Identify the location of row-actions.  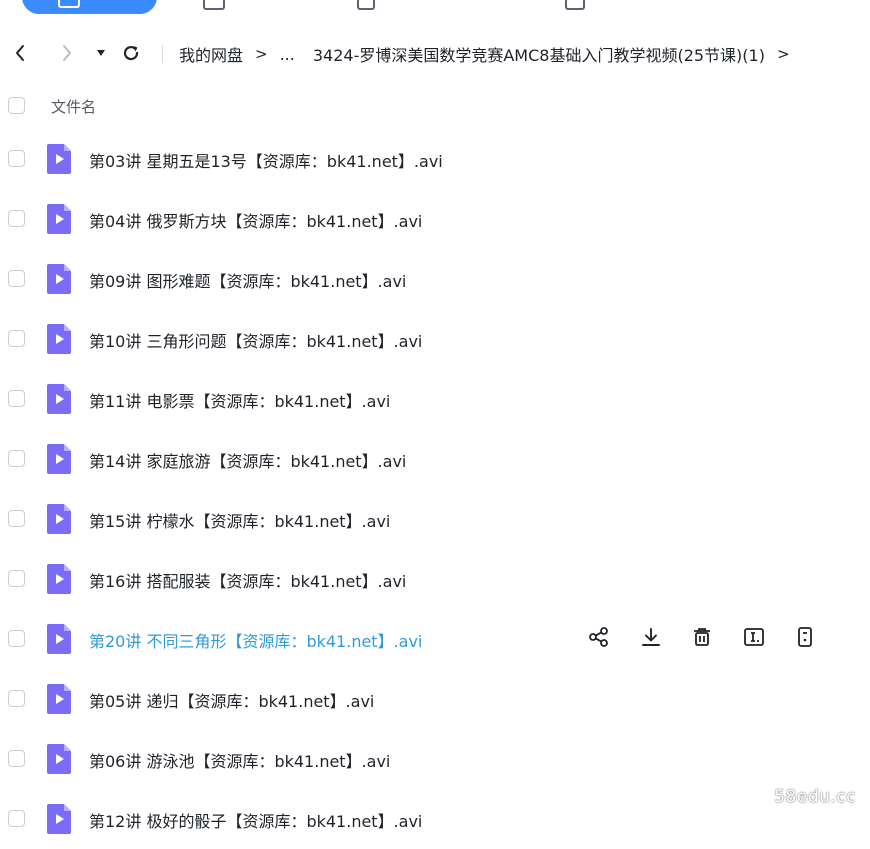
(715, 639).